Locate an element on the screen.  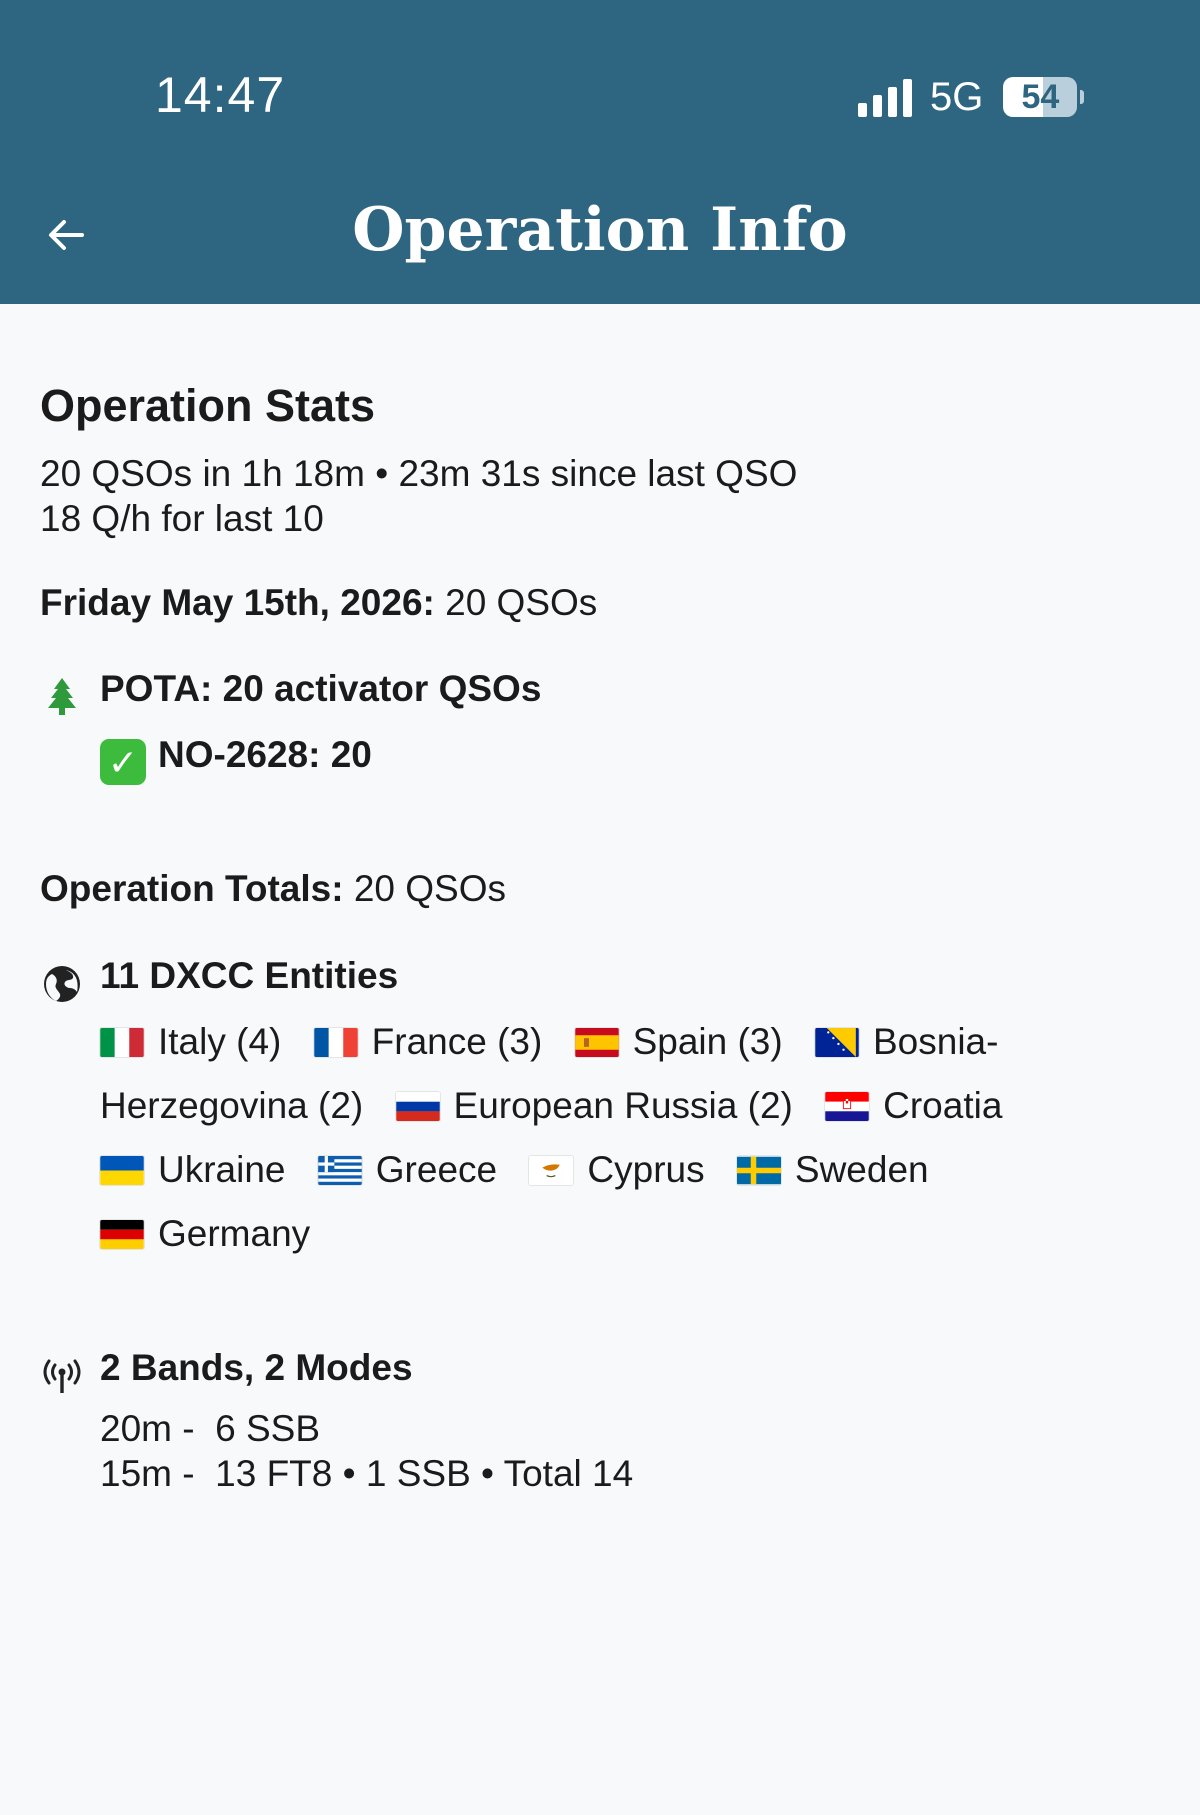
day-value: 20 QSOs is located at coordinates (516, 602).